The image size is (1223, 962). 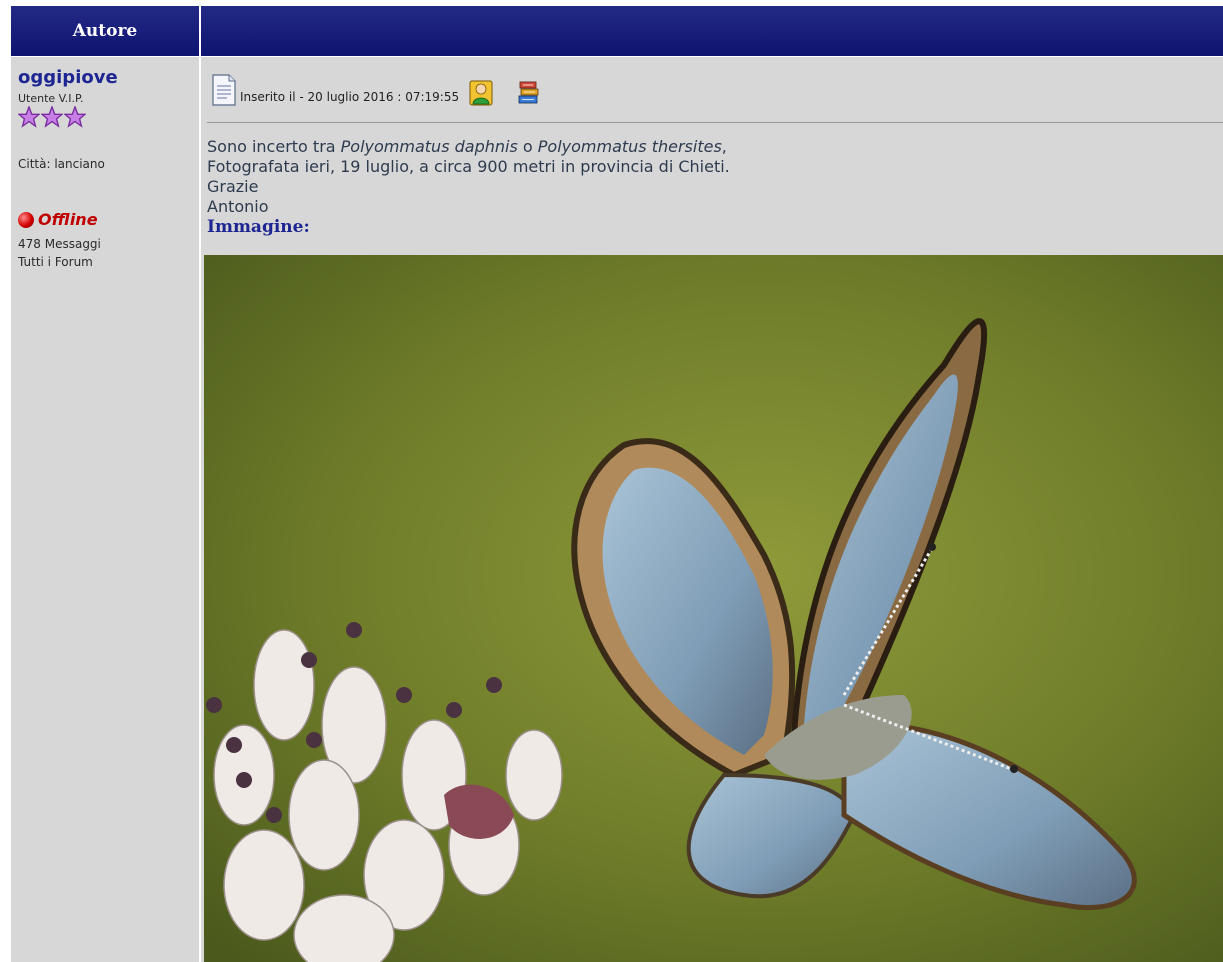 I want to click on author-city: Città: lanciano, so click(x=61, y=164).